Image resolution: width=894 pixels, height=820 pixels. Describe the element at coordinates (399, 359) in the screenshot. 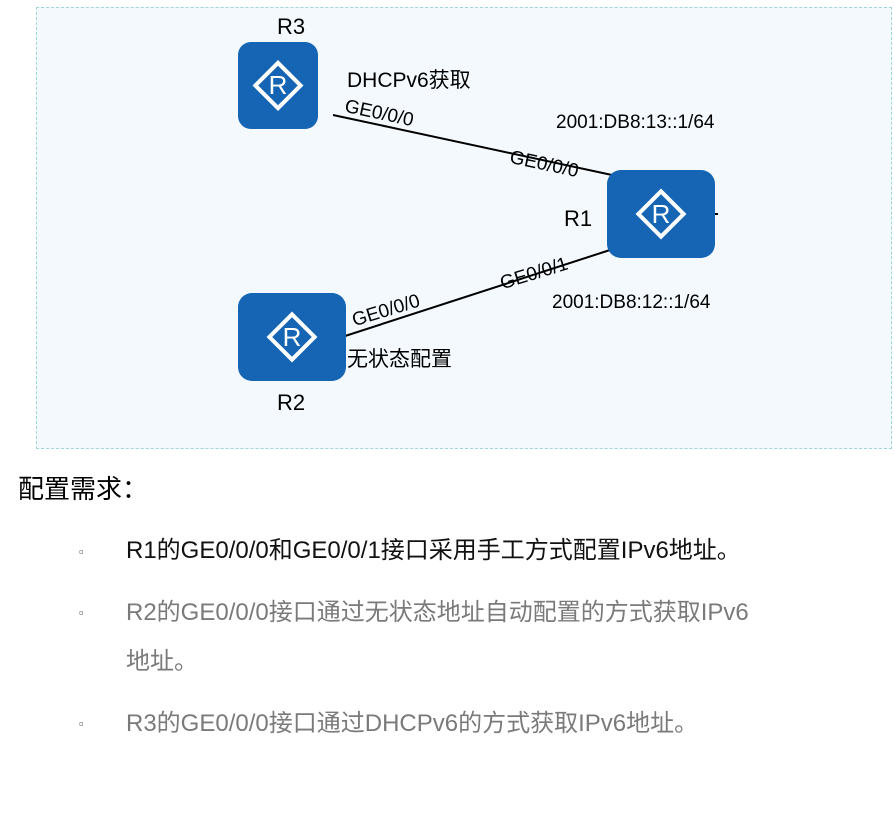

I see `r2-method-label: 无状态配置` at that location.